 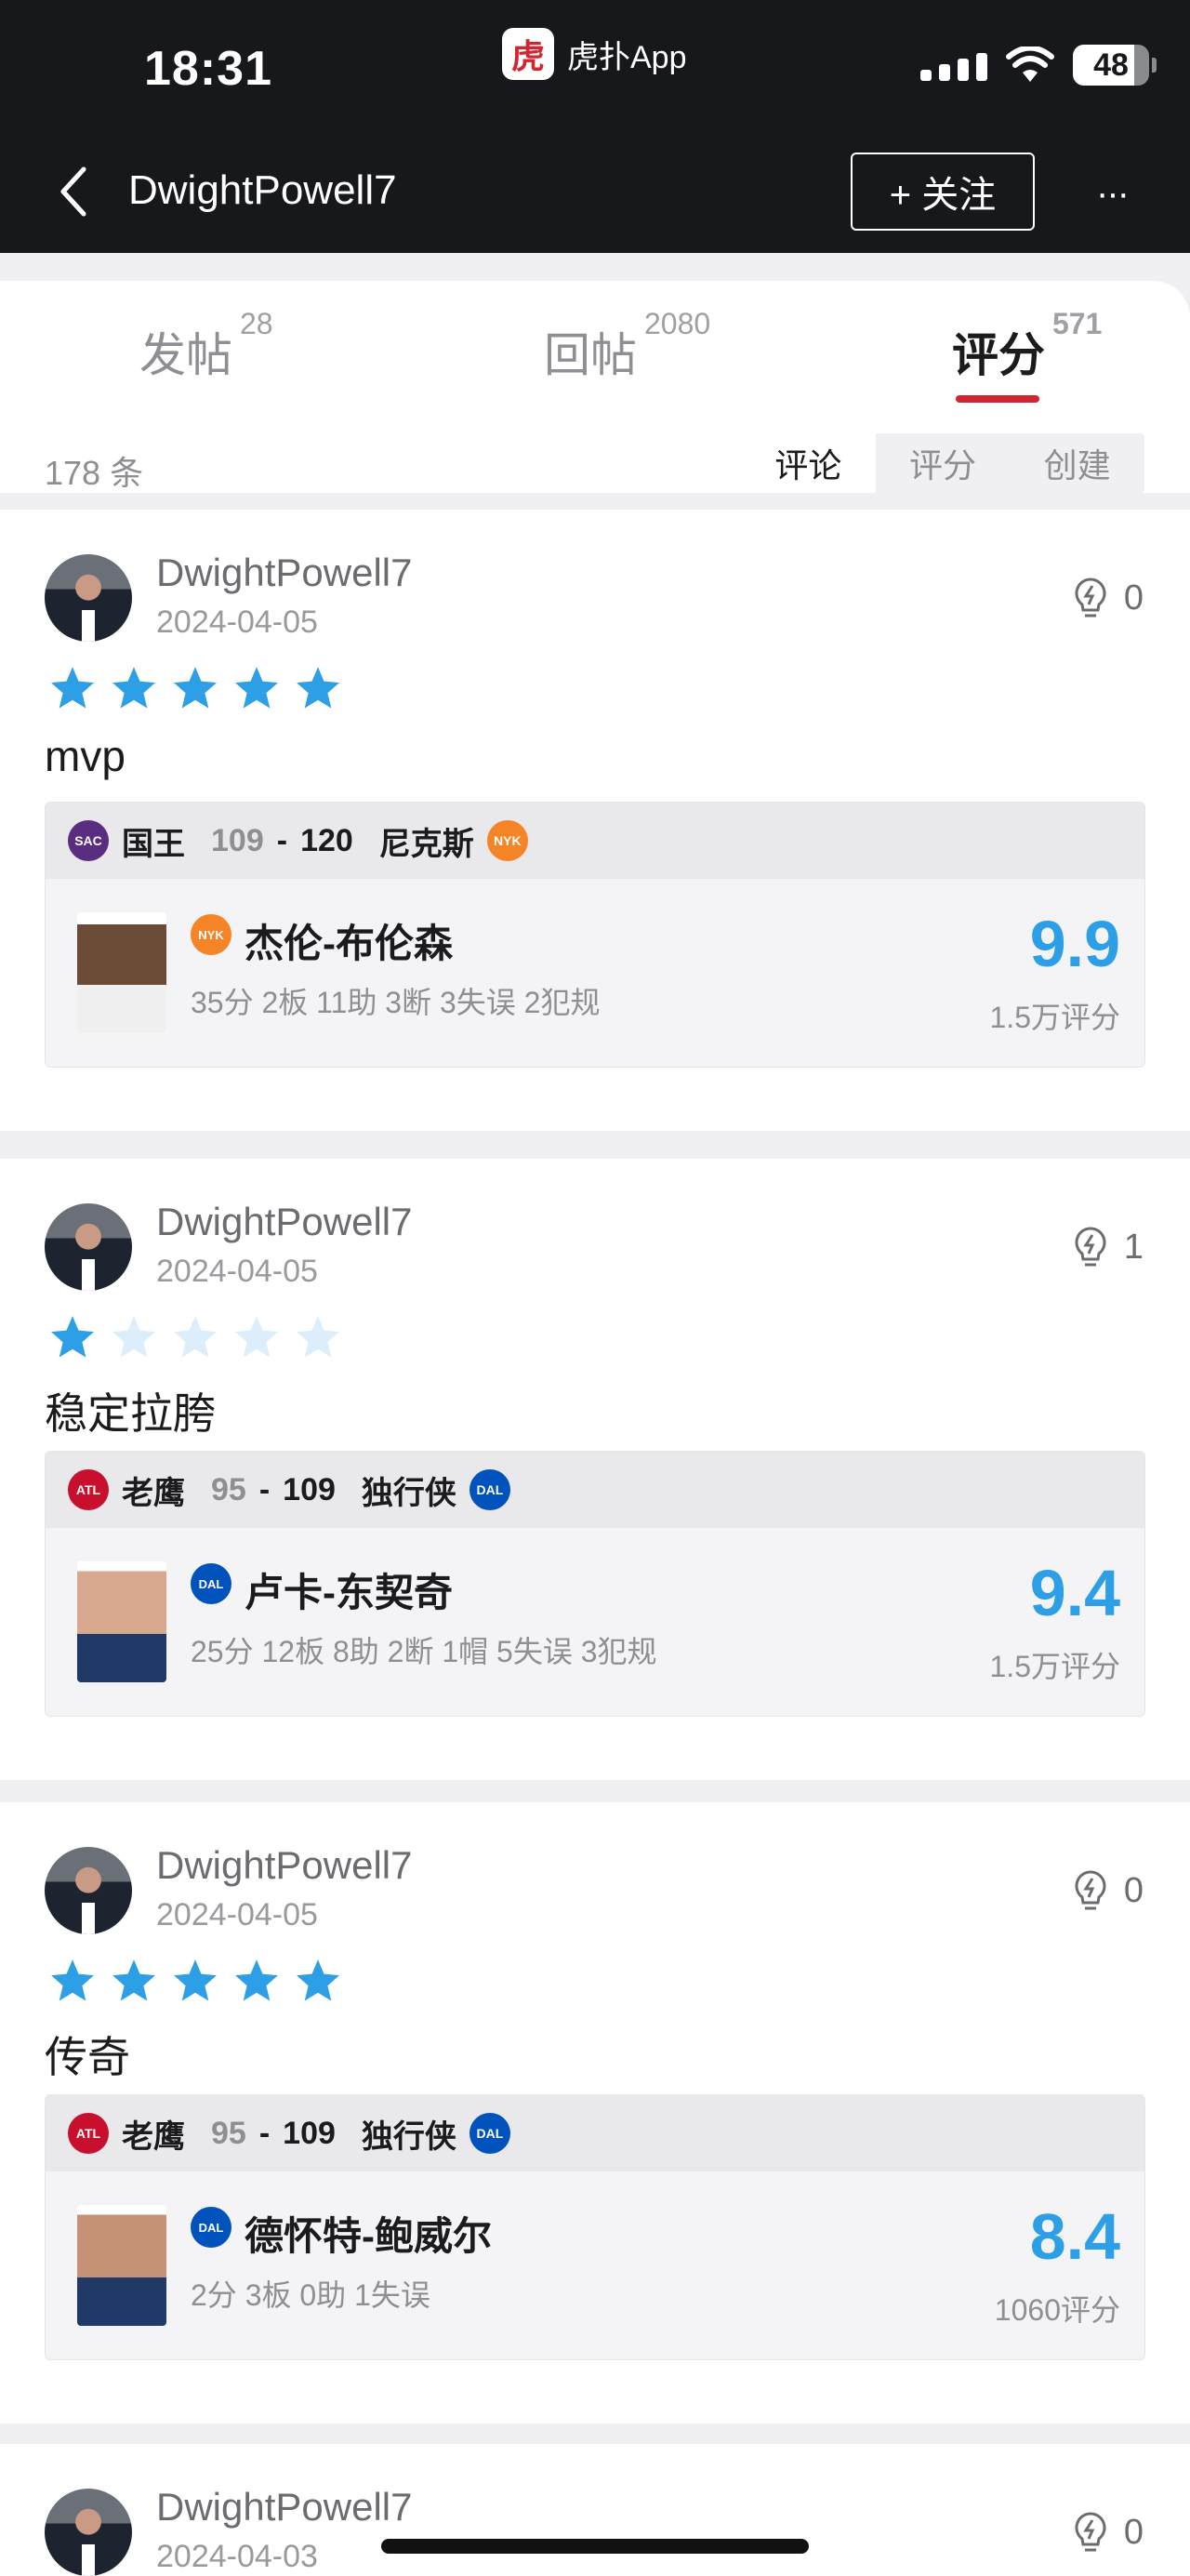 What do you see at coordinates (153, 844) in the screenshot?
I see `home-team-name: 国王` at bounding box center [153, 844].